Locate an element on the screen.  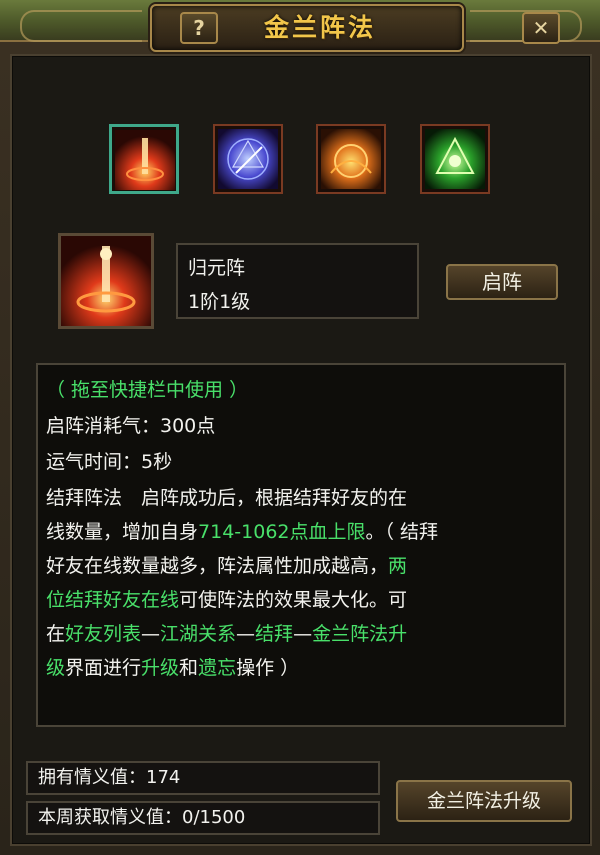
window-title: 金兰阵法 is located at coordinates (319, 27).